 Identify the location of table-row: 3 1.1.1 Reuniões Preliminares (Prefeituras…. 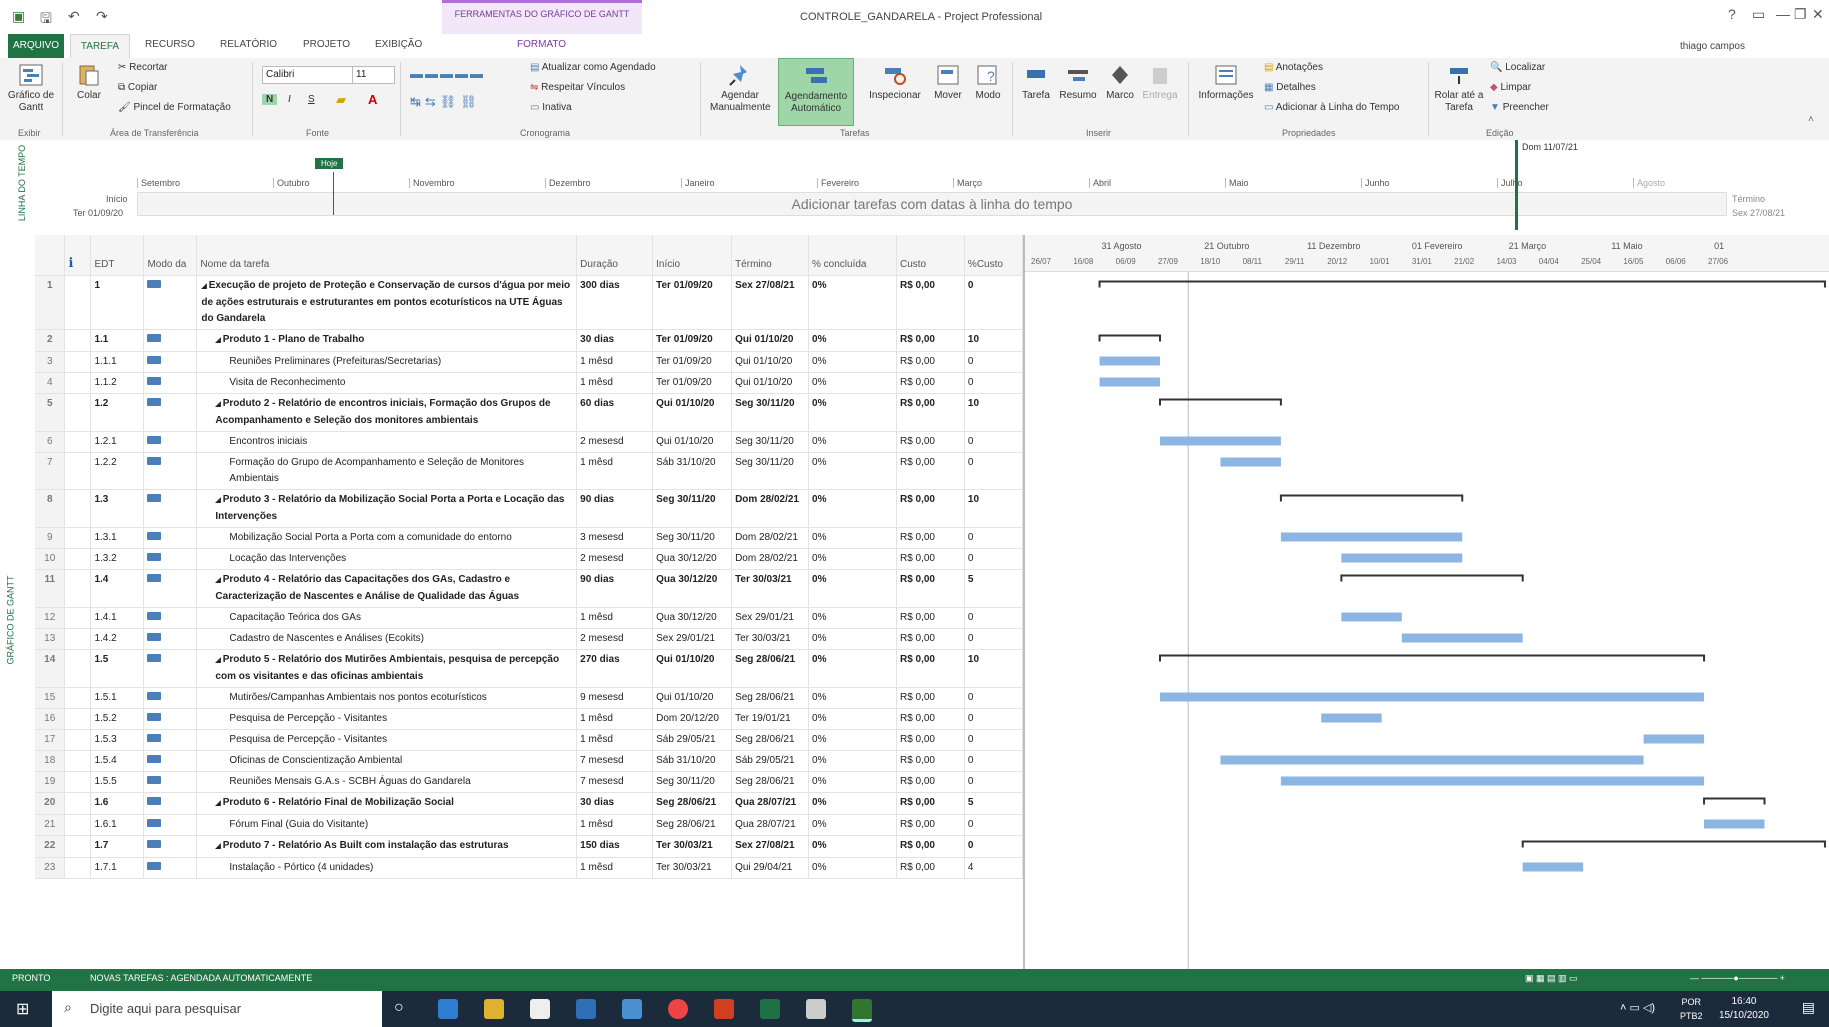
(529, 362).